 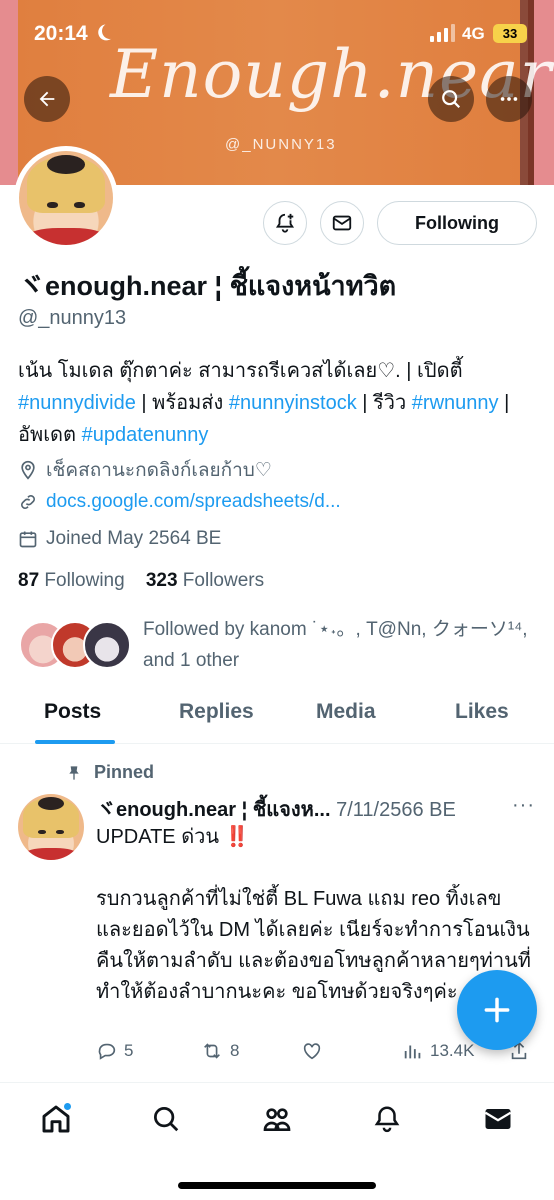 I want to click on retweet-button: 8, so click(x=219, y=1051).